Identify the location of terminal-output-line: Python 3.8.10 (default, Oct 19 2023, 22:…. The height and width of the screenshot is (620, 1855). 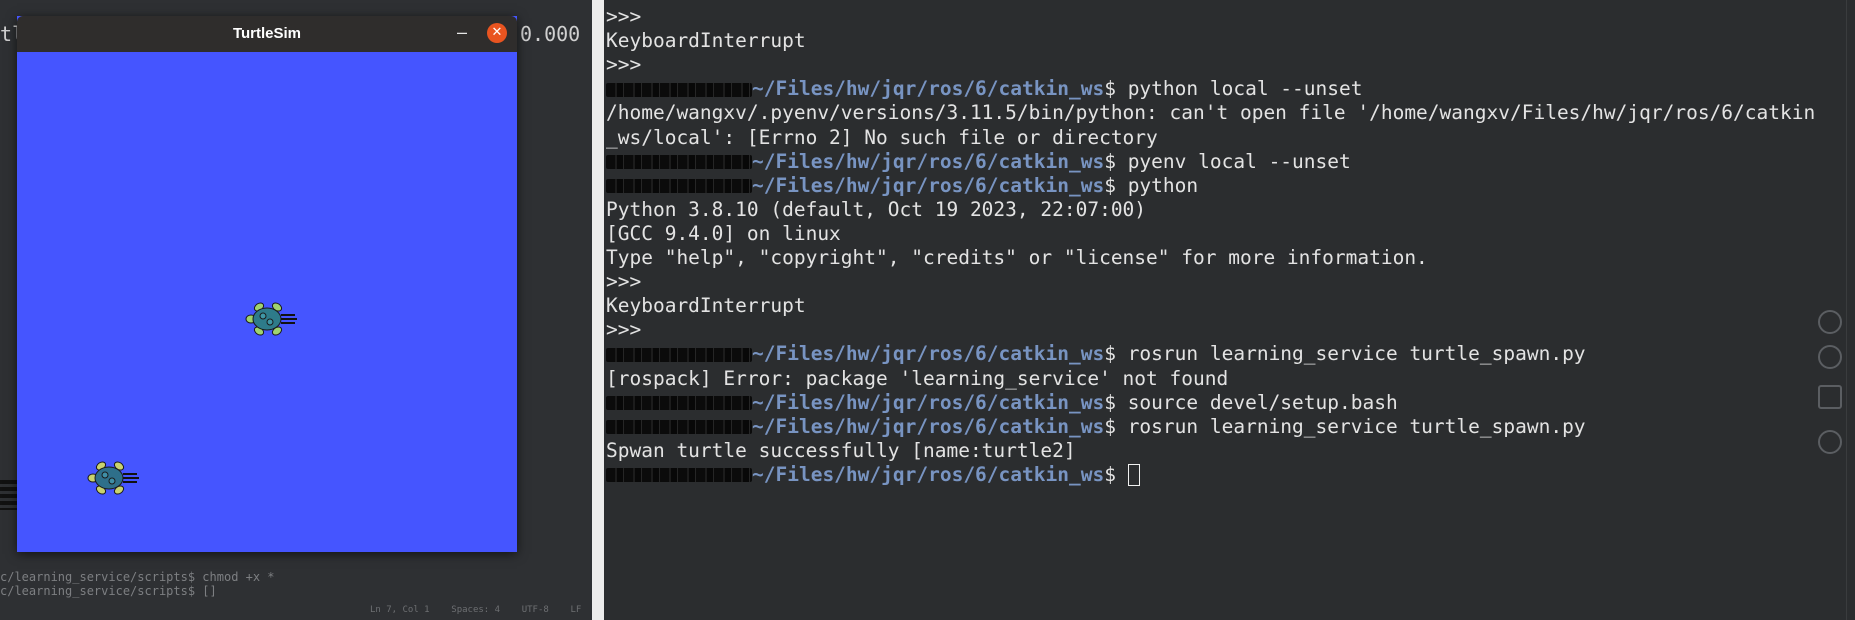
(876, 209).